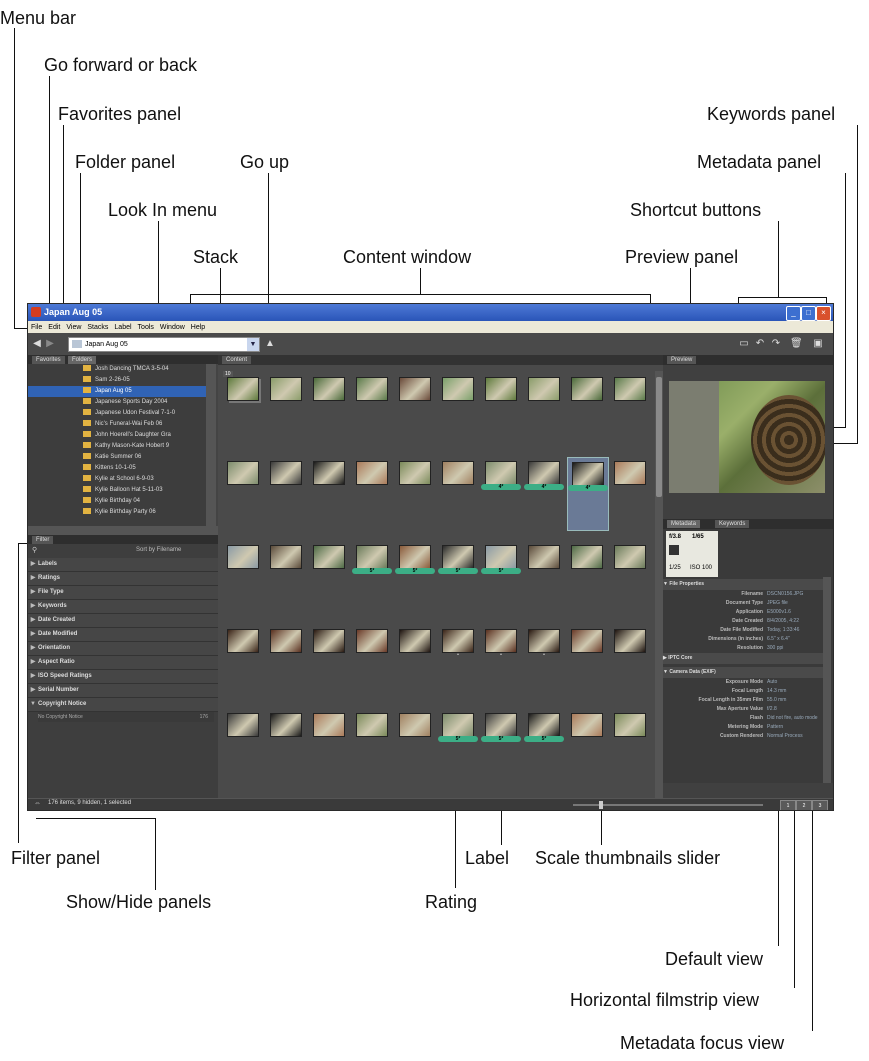 The image size is (869, 1061). I want to click on content-scrollbar, so click(659, 584).